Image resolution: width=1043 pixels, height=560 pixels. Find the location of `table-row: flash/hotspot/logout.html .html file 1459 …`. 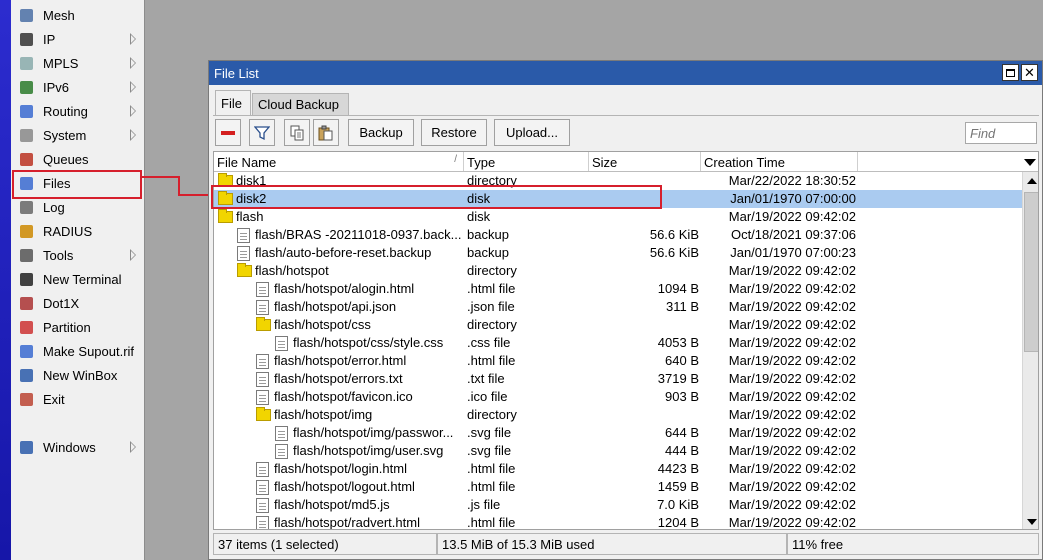

table-row: flash/hotspot/logout.html .html file 1459 … is located at coordinates (618, 487).